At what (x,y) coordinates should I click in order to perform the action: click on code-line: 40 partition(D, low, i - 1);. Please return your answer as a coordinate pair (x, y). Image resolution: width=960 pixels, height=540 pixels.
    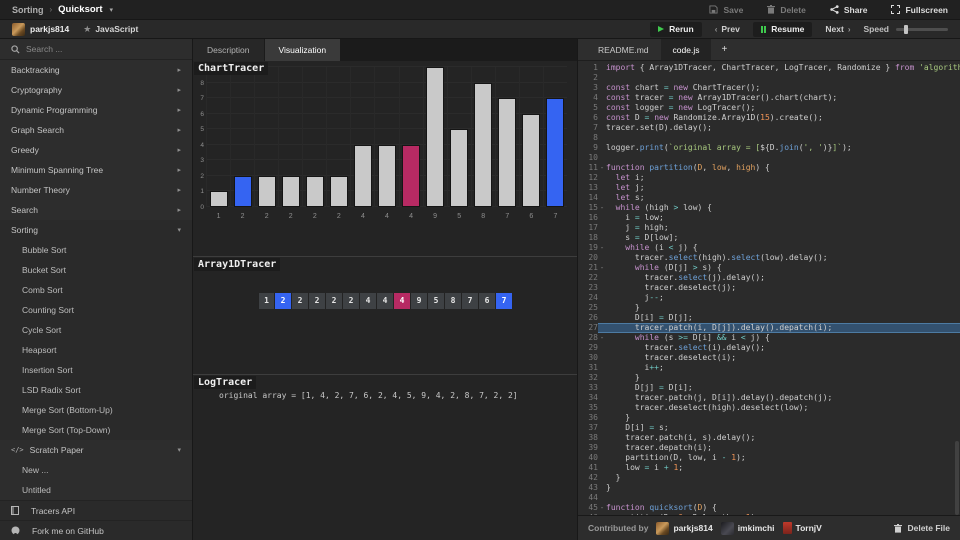
    Looking at the image, I should click on (769, 458).